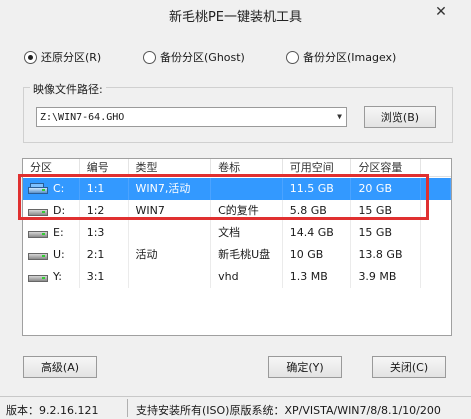 The width and height of the screenshot is (471, 419). Describe the element at coordinates (400, 117) in the screenshot. I see `browse-button: 浏览(B)` at that location.